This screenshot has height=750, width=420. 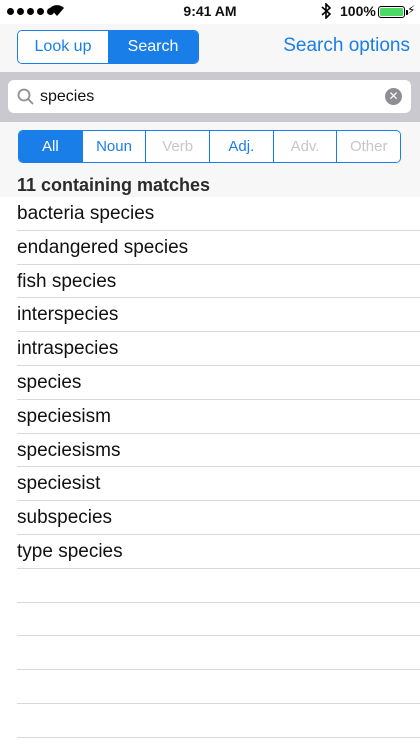 What do you see at coordinates (218, 248) in the screenshot?
I see `list-item: endangered species` at bounding box center [218, 248].